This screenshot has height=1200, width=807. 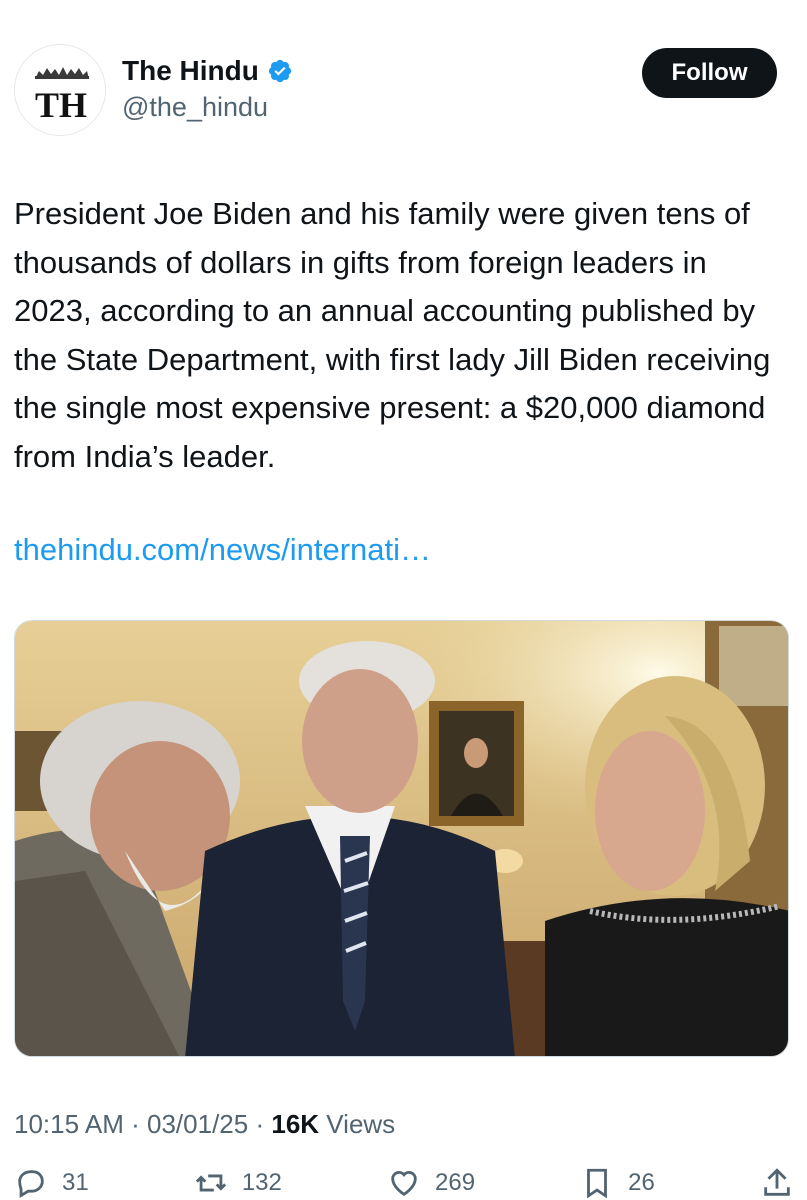 I want to click on share-icon, so click(x=777, y=1183).